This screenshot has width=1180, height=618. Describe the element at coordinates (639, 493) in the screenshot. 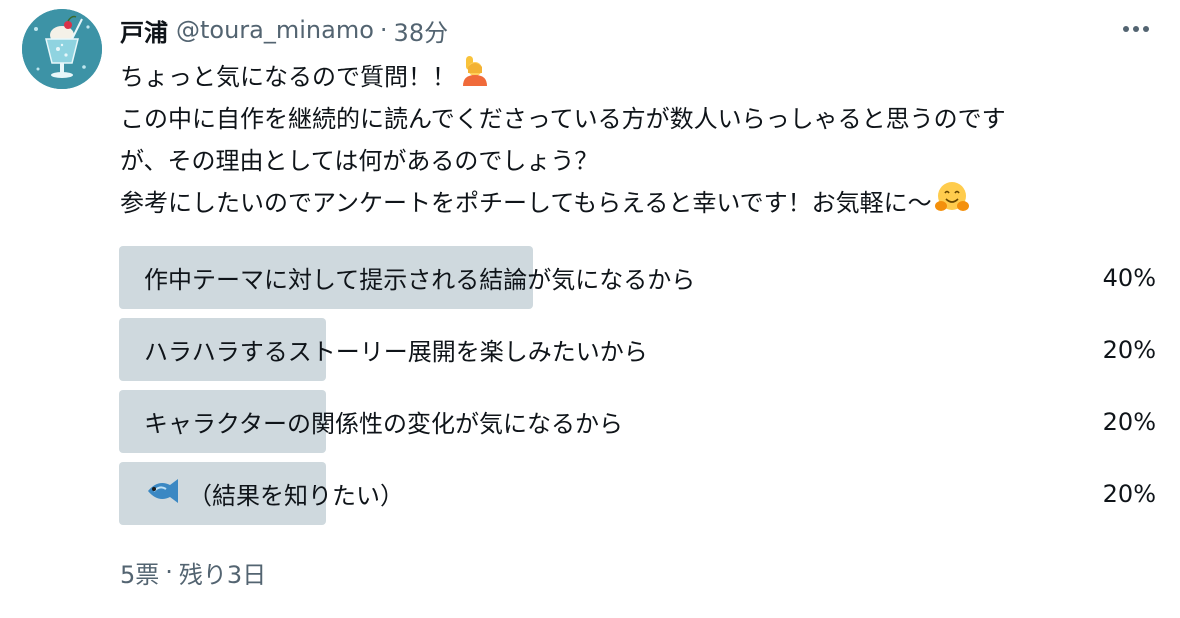

I see `poll-option-4: （結果を知りたい） 20%` at that location.